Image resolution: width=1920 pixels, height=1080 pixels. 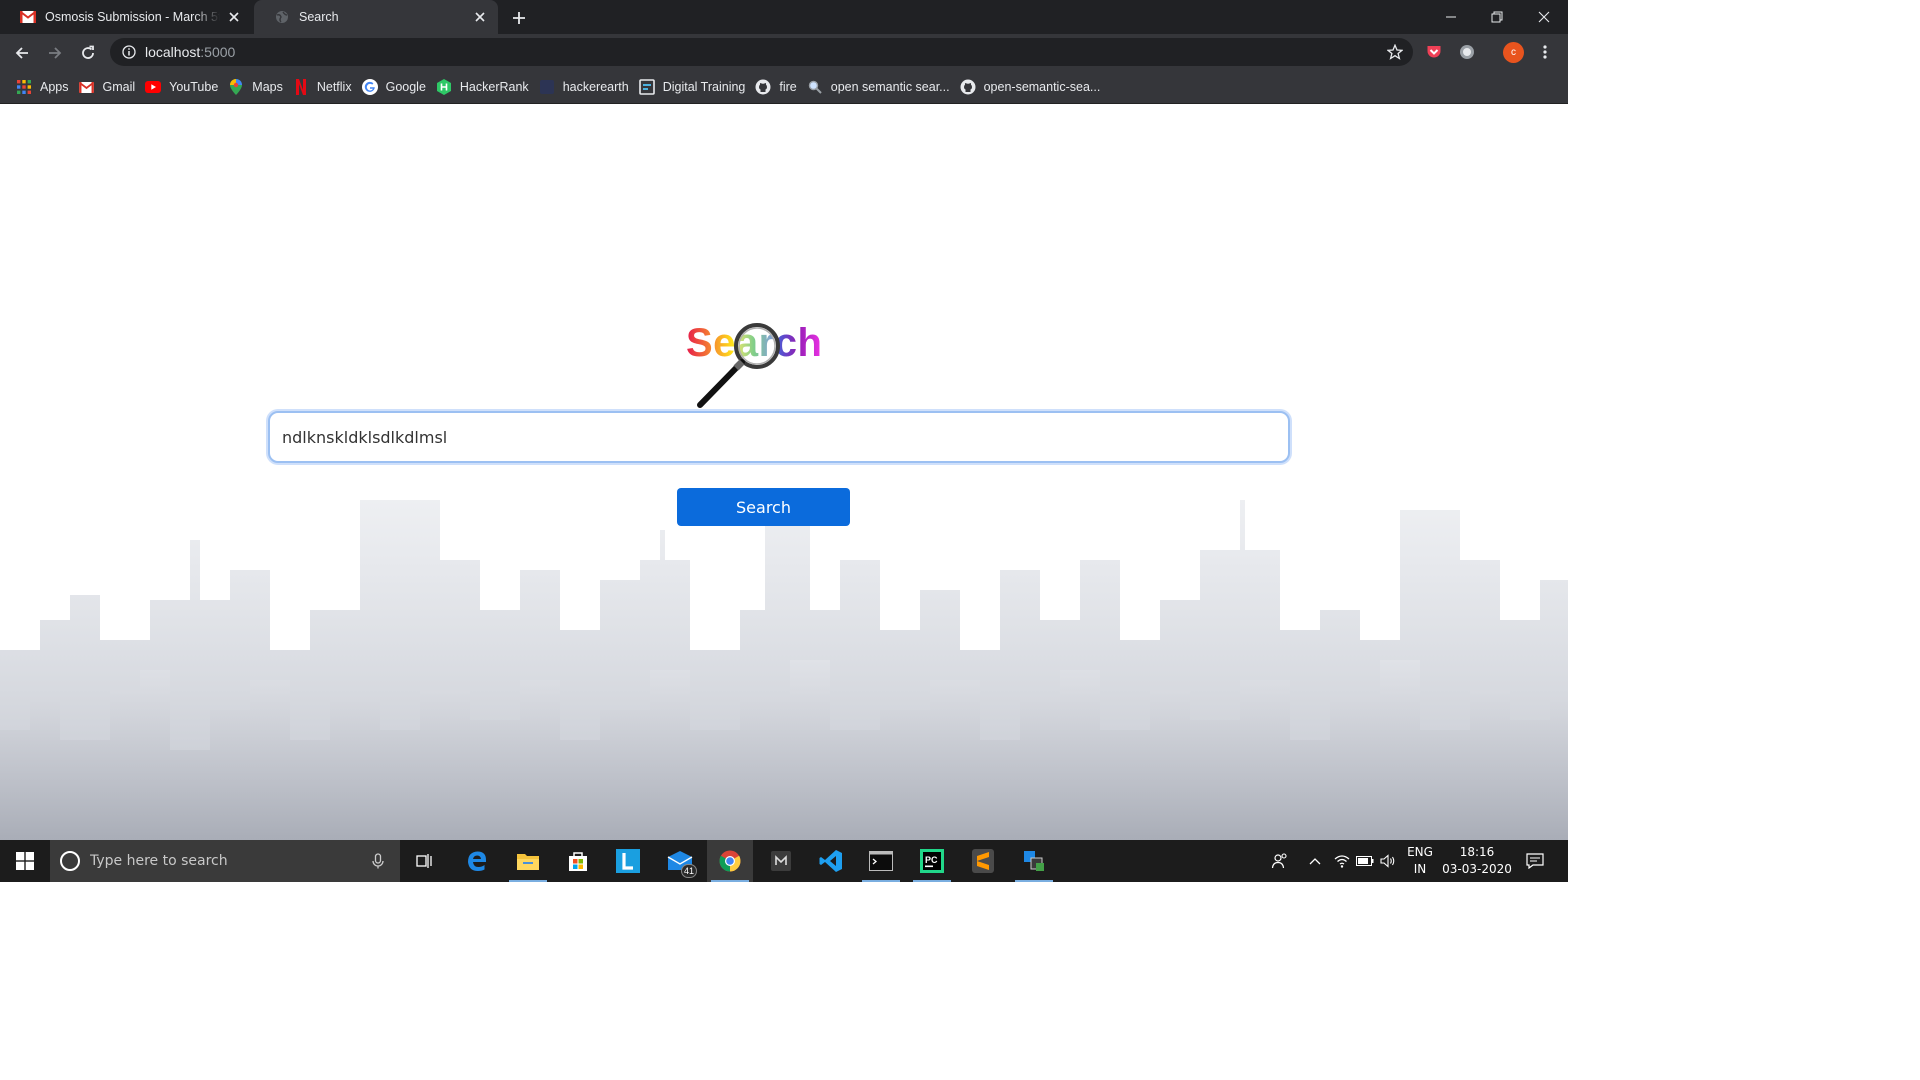 I want to click on network-app-icon, so click(x=1034, y=861).